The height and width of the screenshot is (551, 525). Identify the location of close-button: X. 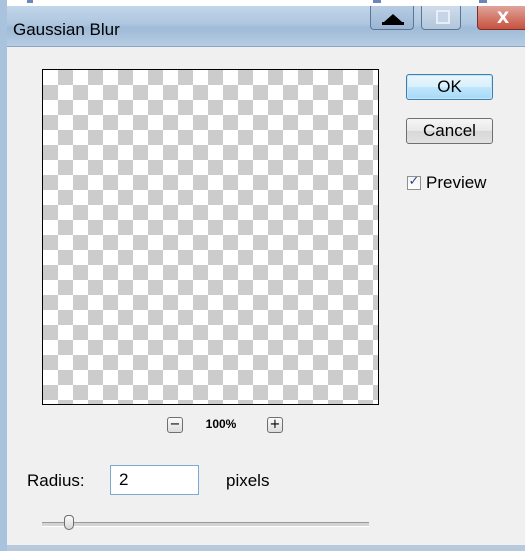
(501, 18).